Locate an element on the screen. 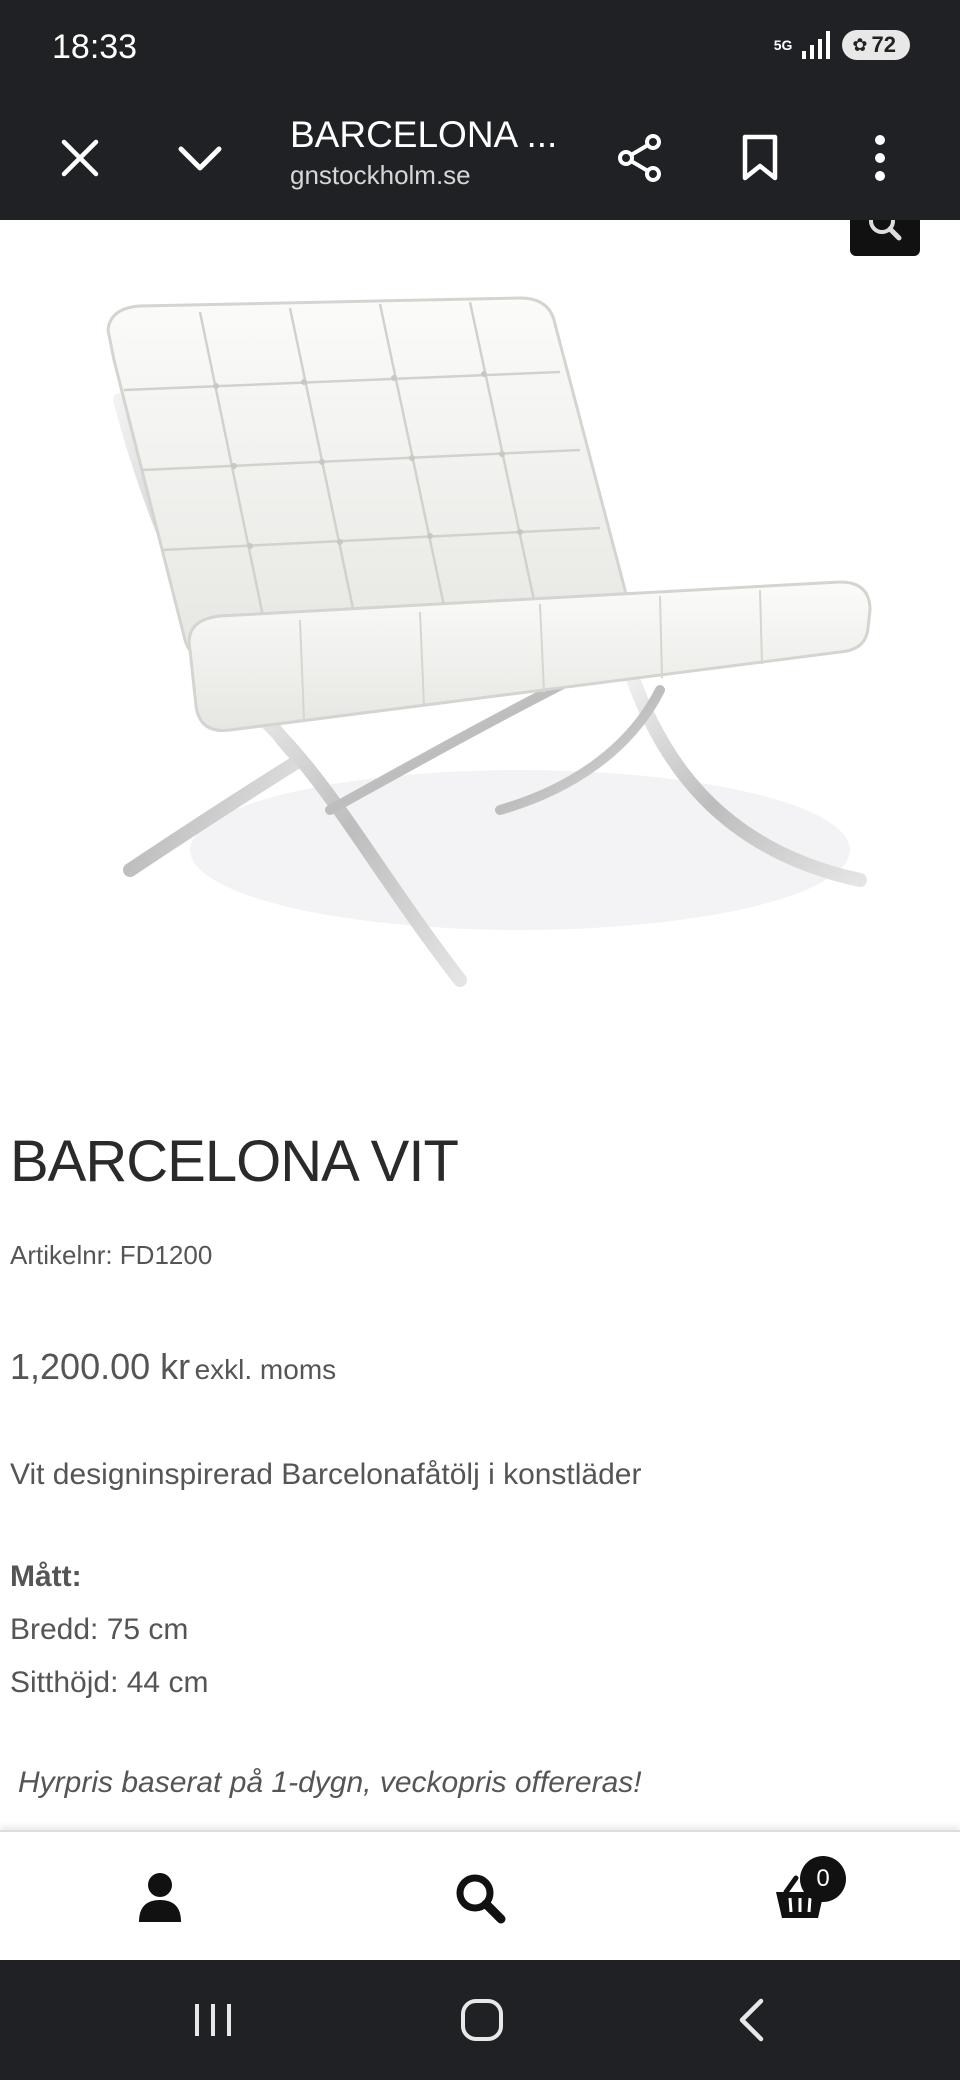  battery-level: 72 is located at coordinates (883, 44).